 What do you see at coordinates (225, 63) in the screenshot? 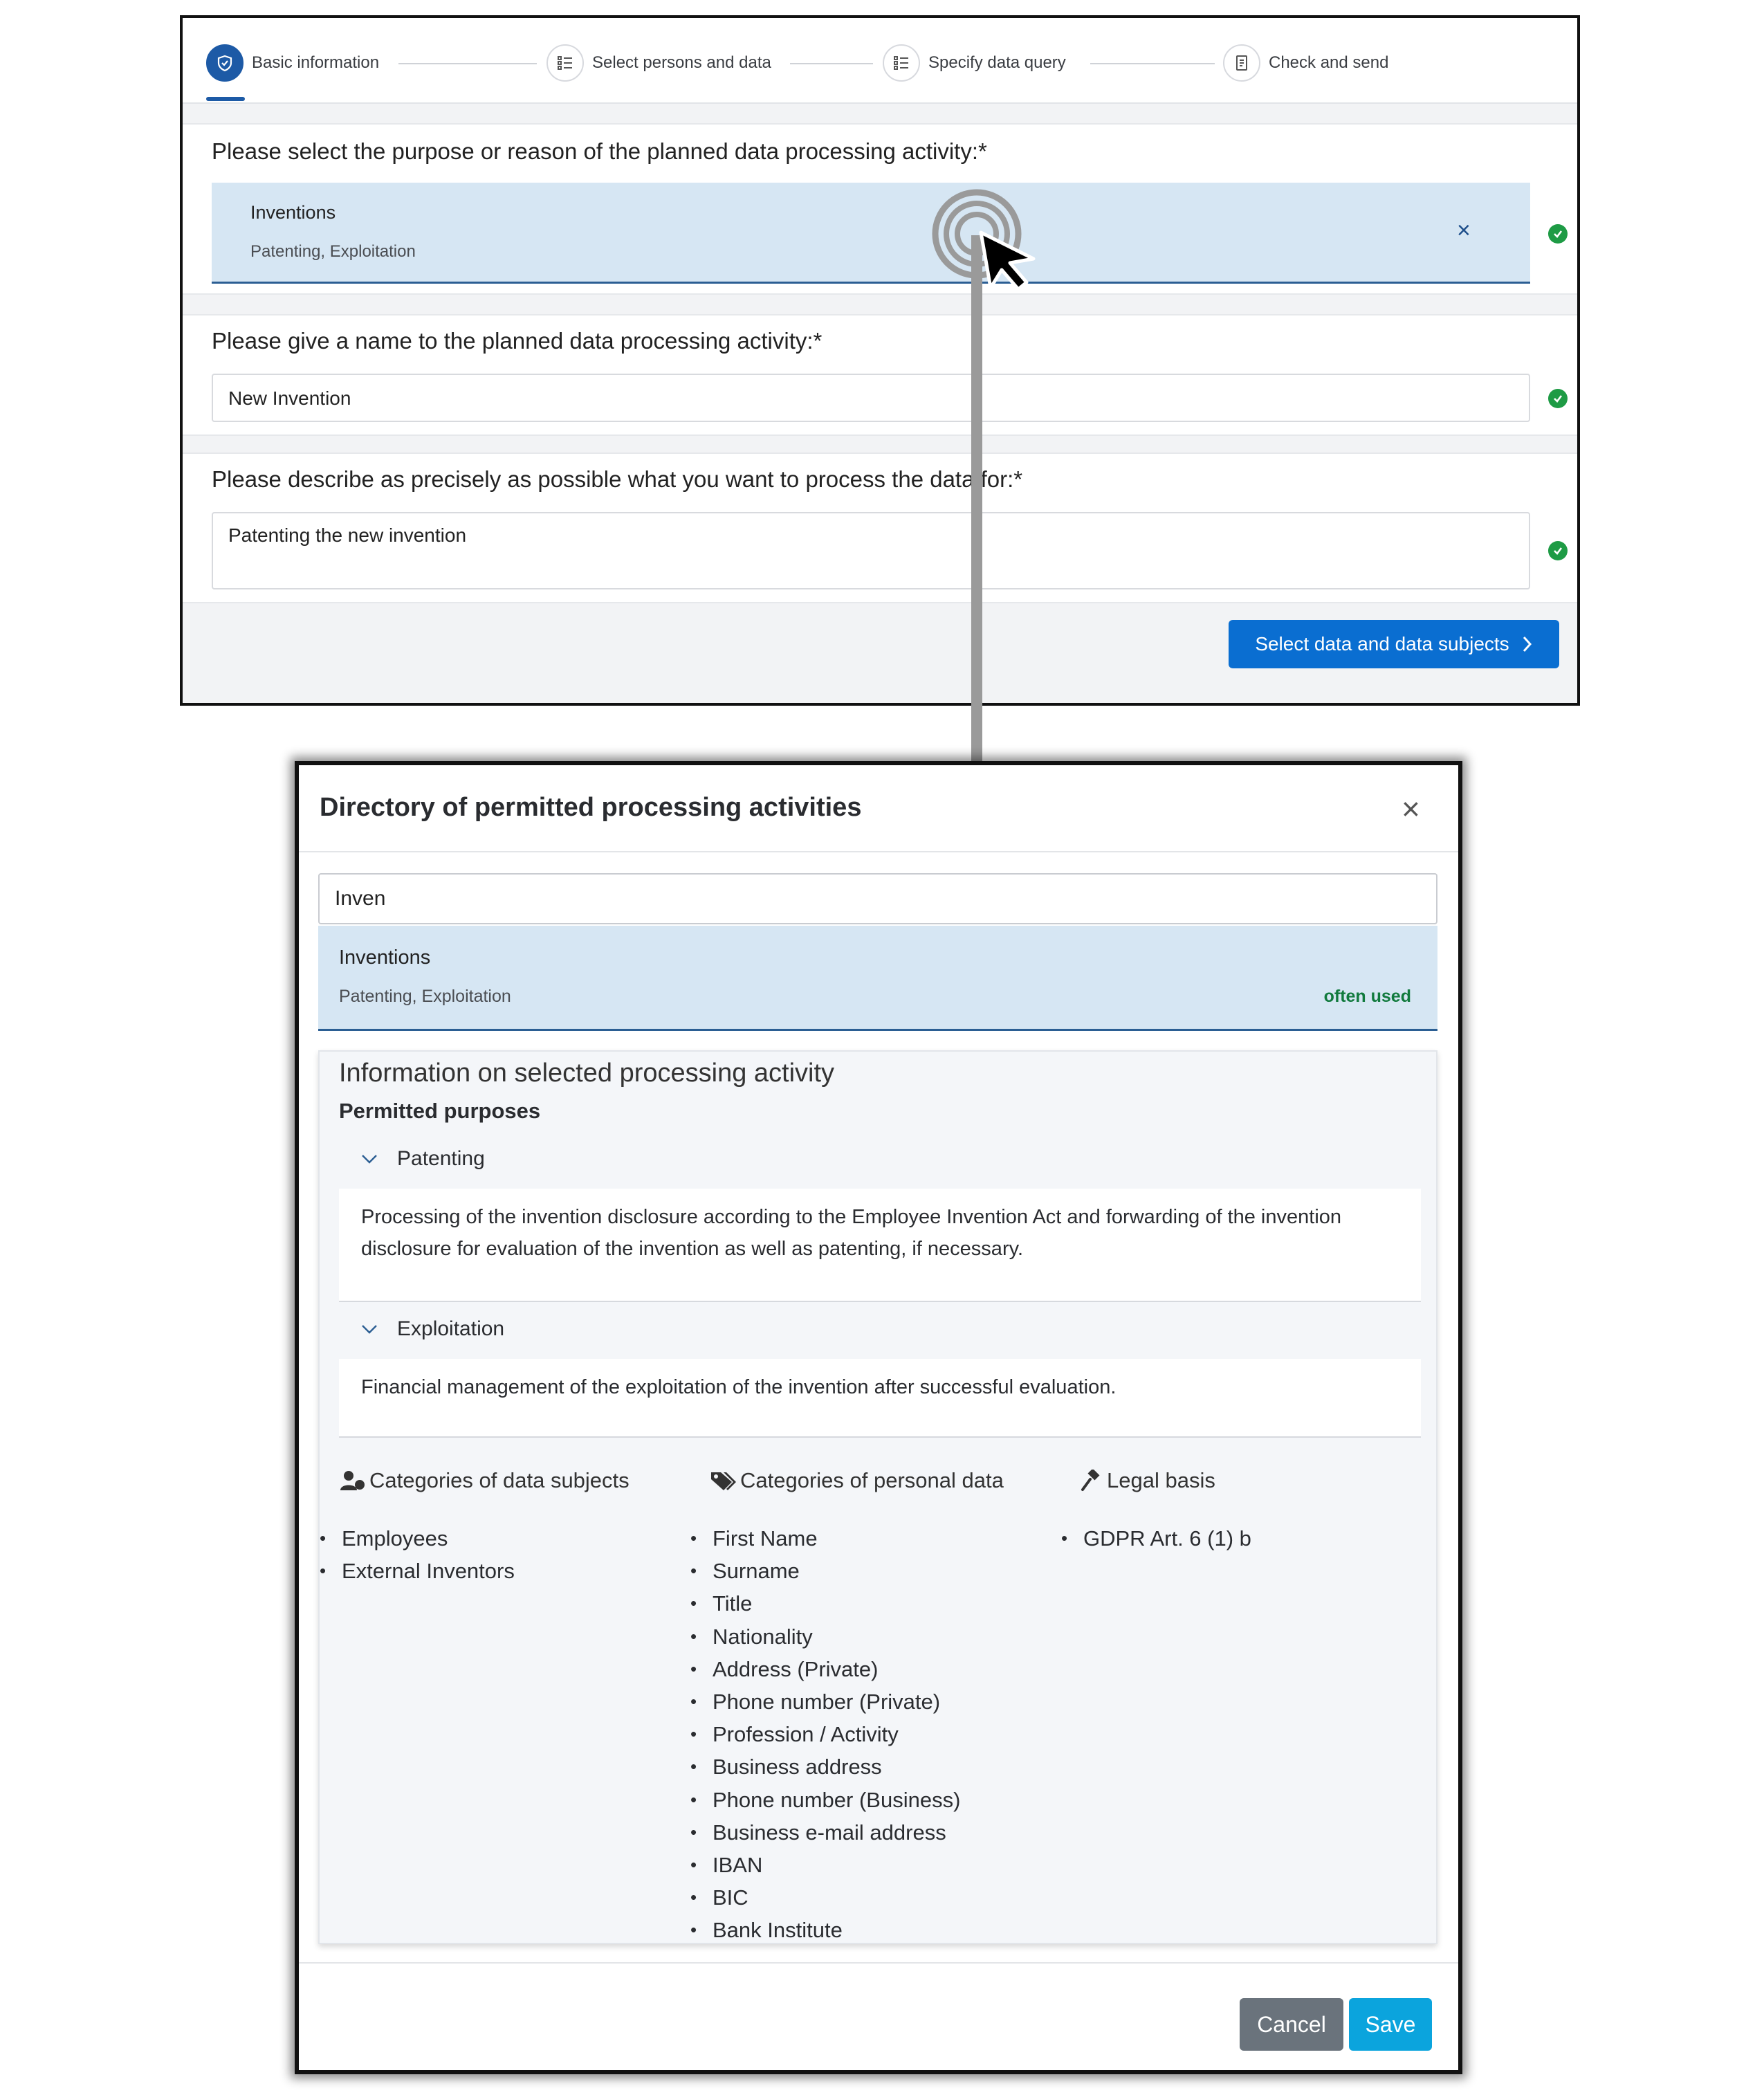
I see `shield-check-icon` at bounding box center [225, 63].